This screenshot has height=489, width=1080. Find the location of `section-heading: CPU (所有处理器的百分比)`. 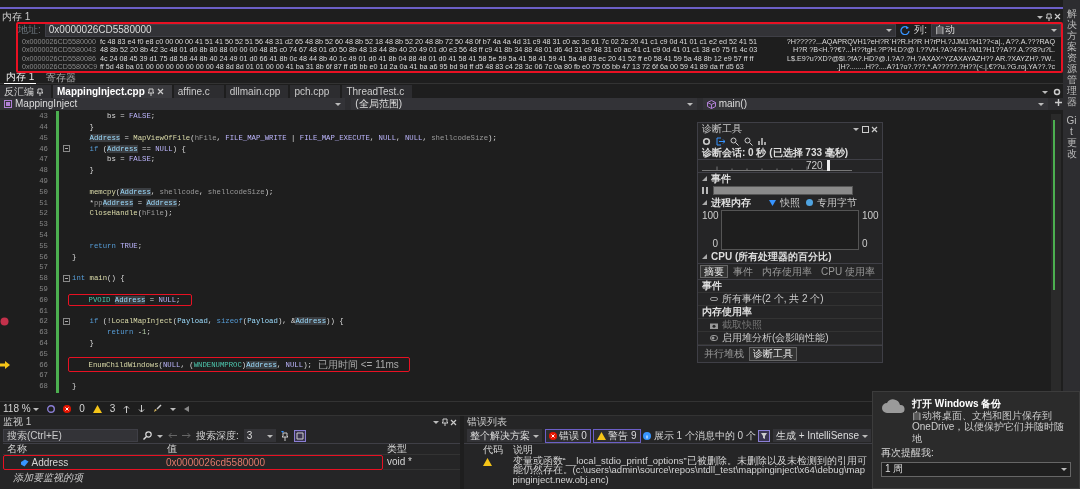

section-heading: CPU (所有处理器的百分比) is located at coordinates (771, 256).